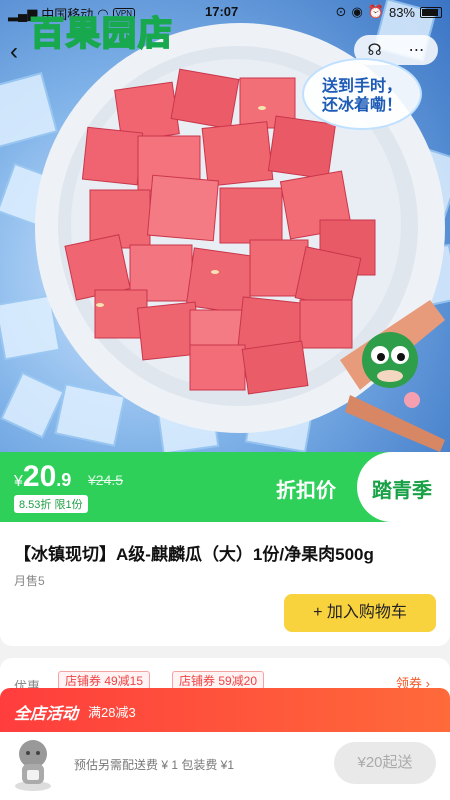 Image resolution: width=450 pixels, height=800 pixels. I want to click on season-tag: 踏青季, so click(402, 491).